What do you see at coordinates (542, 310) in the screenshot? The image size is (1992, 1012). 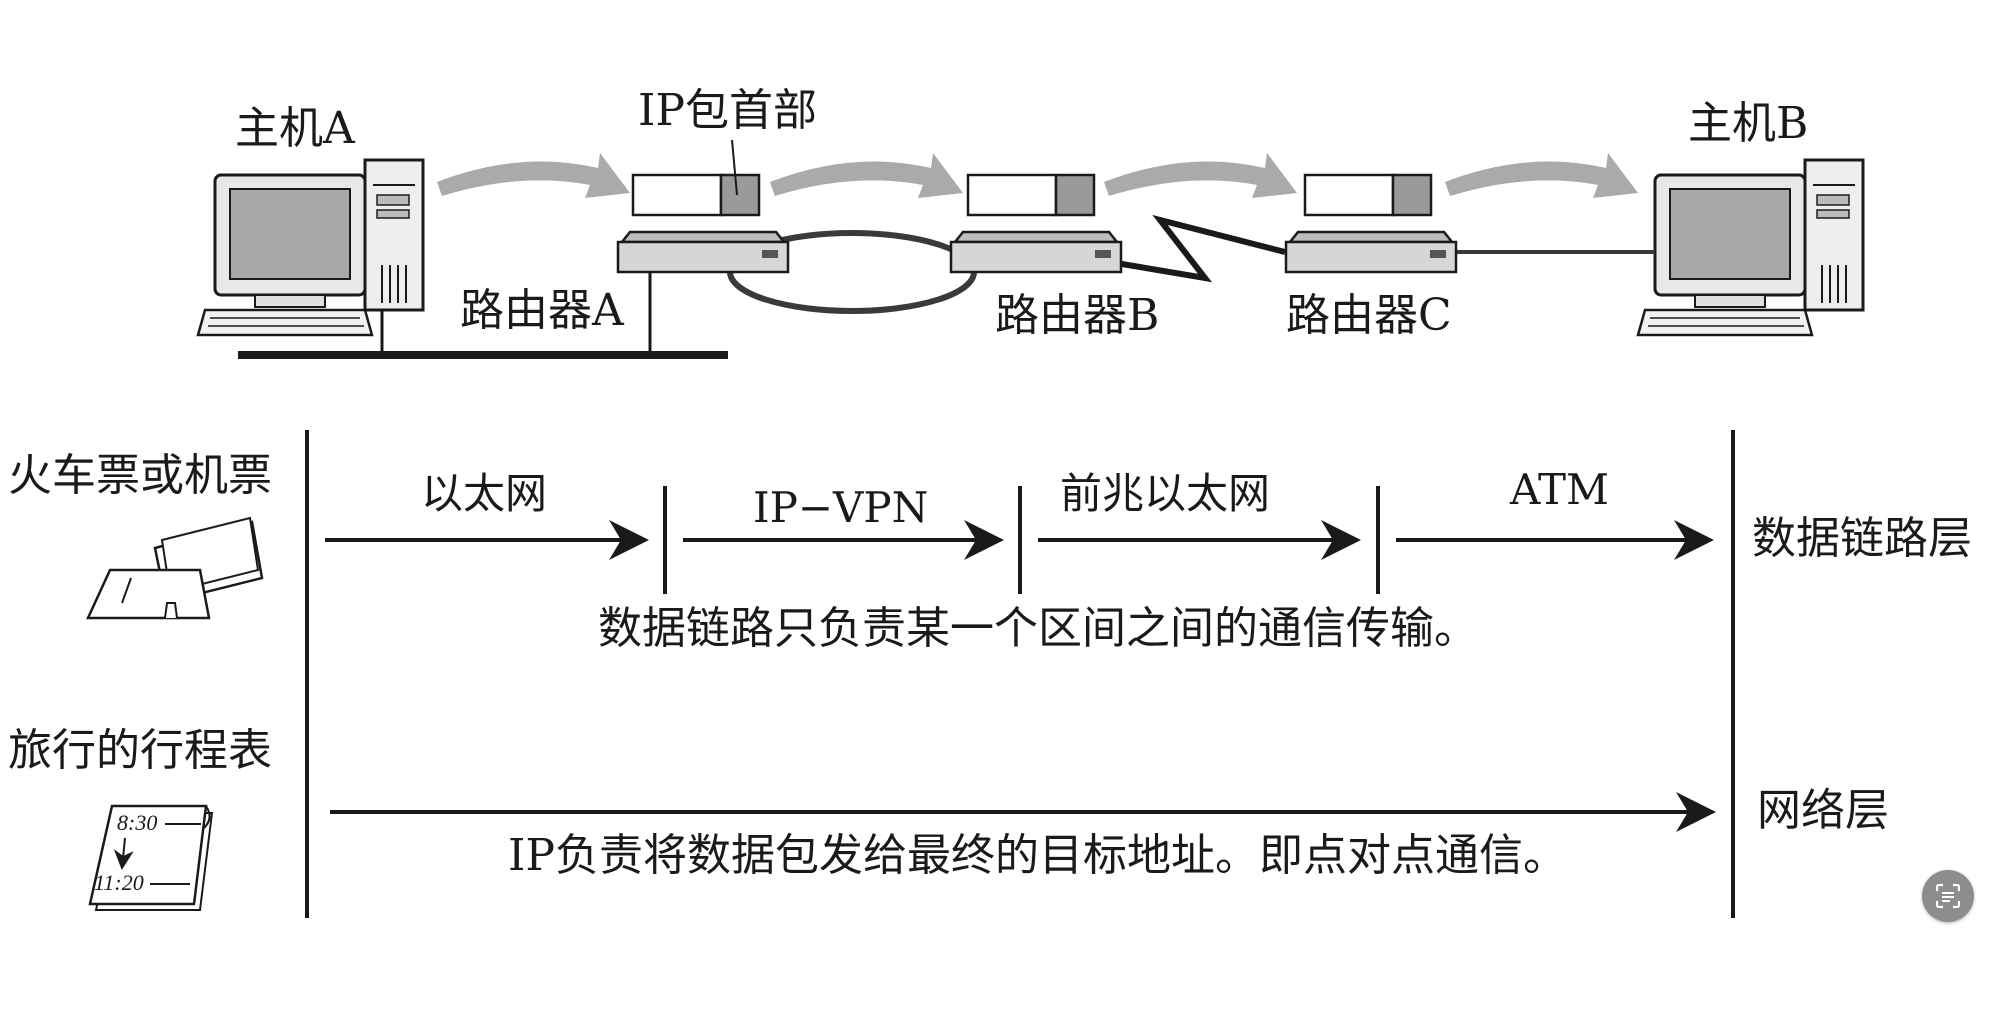 I see `router-a-label: 路由器A` at bounding box center [542, 310].